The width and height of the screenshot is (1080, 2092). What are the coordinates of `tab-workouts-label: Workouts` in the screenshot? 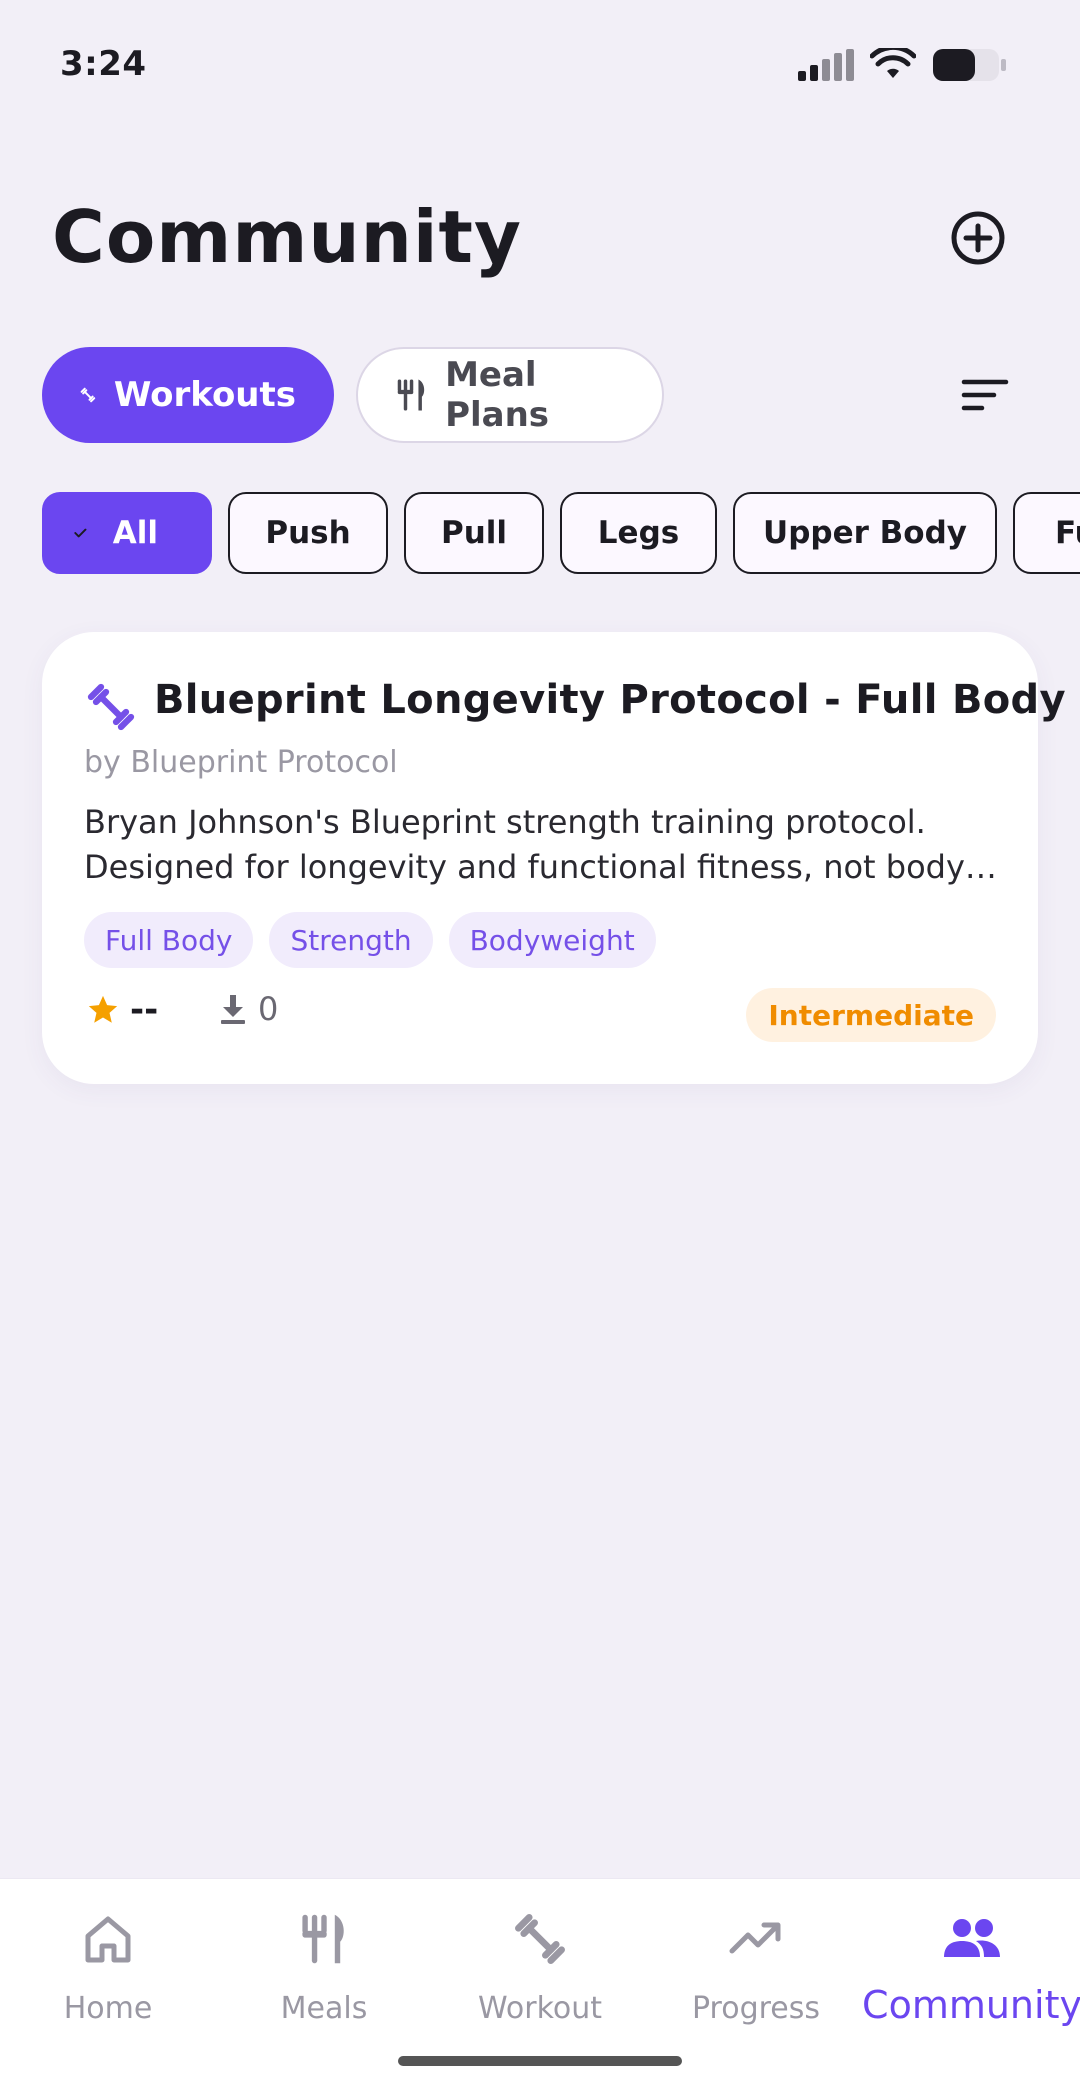 It's located at (204, 395).